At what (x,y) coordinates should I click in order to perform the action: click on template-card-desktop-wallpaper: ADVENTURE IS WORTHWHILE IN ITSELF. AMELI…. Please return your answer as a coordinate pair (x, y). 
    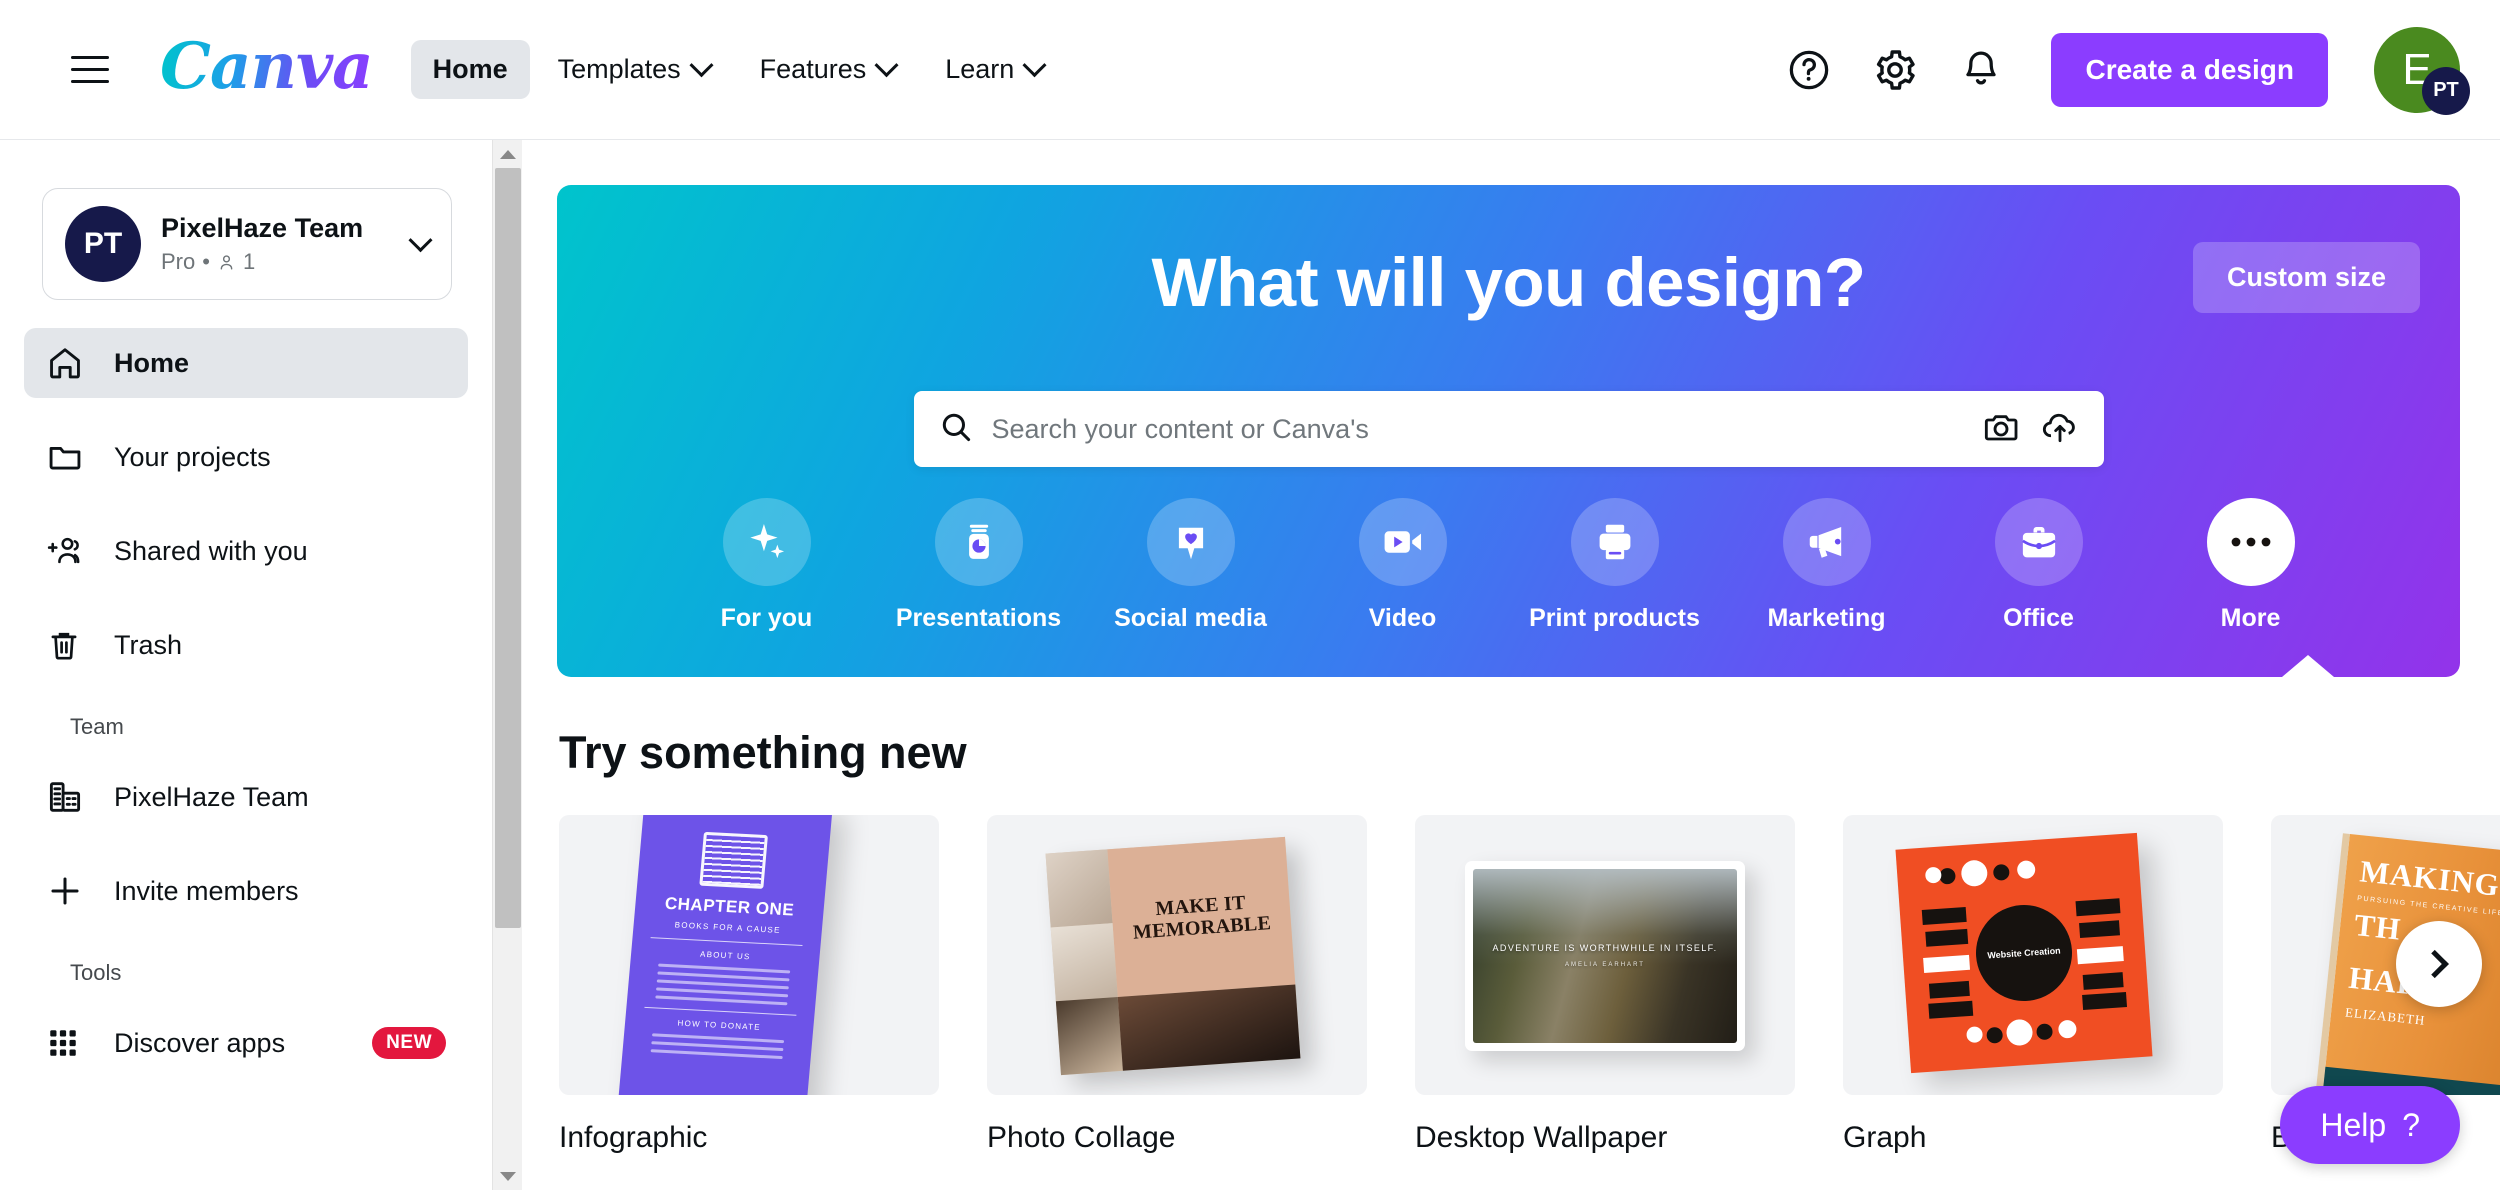
    Looking at the image, I should click on (1605, 985).